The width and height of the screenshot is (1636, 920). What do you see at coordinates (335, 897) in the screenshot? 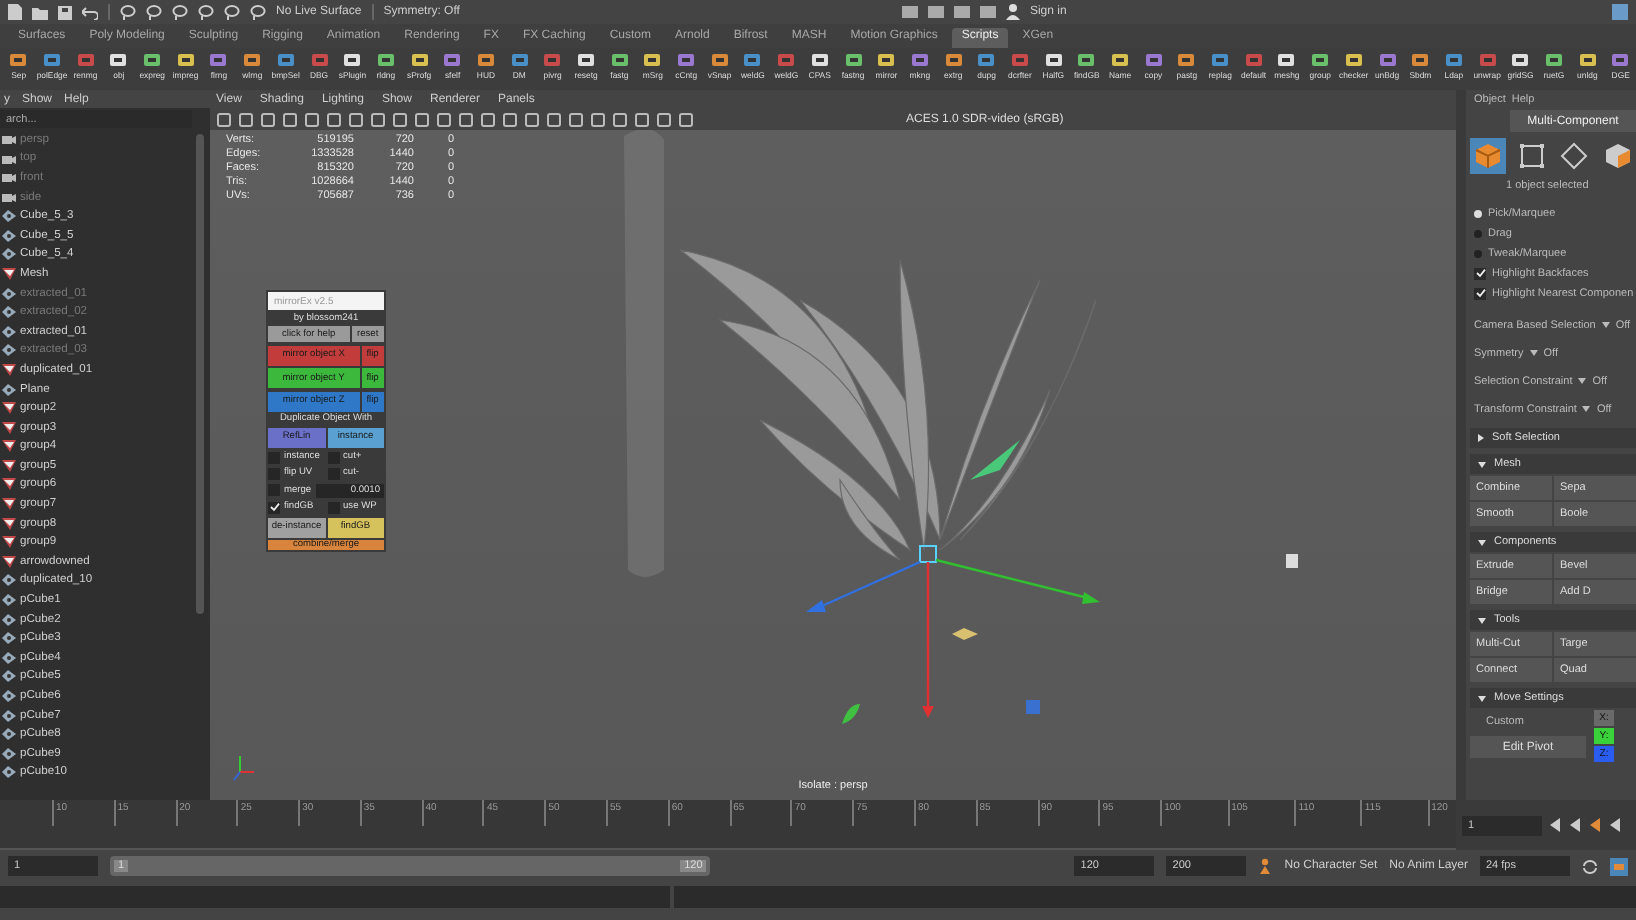
I see `command-field` at bounding box center [335, 897].